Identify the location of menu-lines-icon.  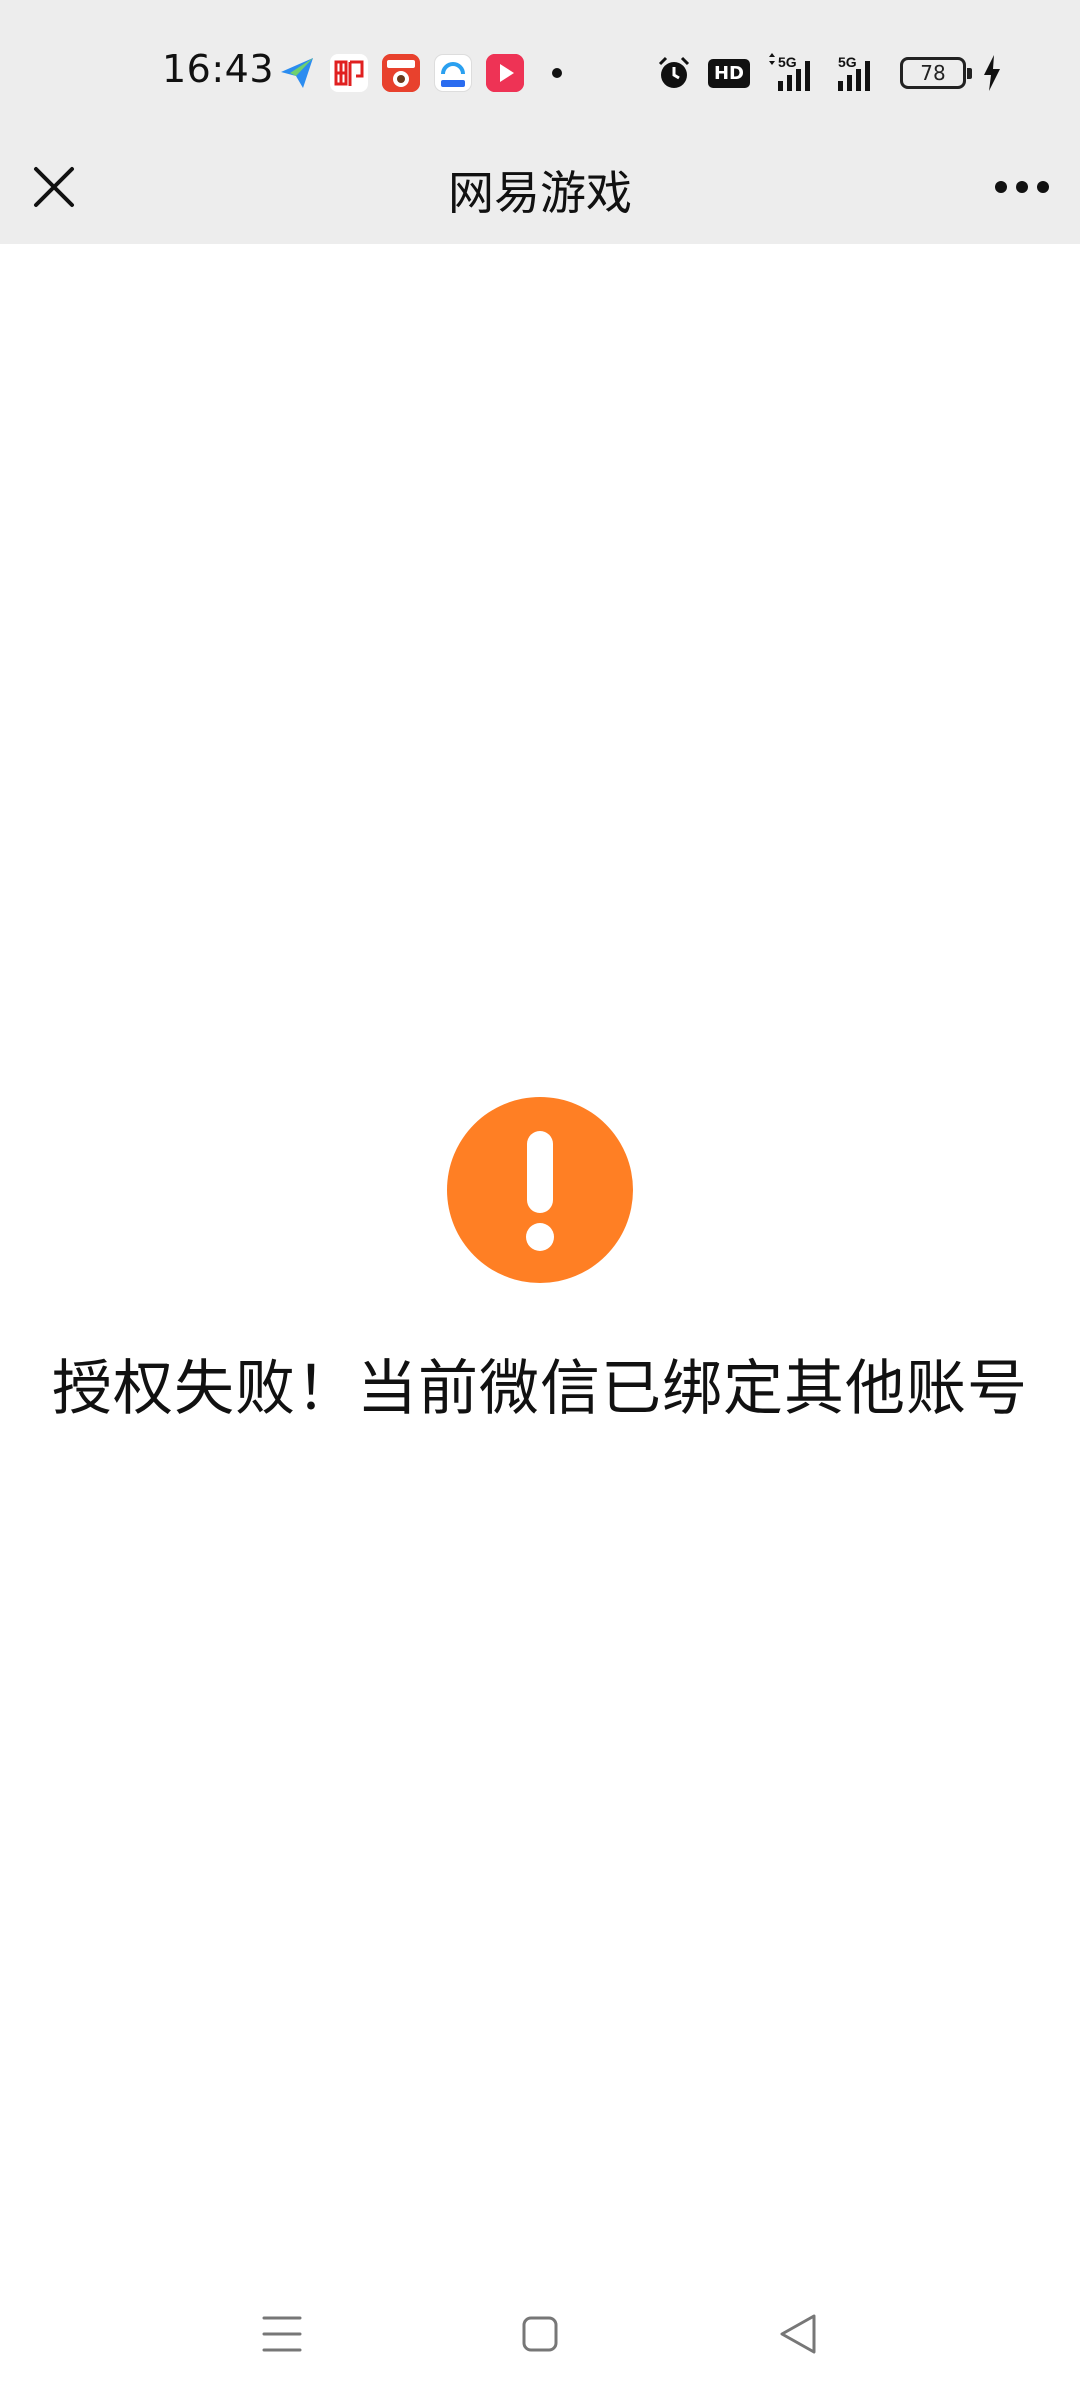
(282, 2334).